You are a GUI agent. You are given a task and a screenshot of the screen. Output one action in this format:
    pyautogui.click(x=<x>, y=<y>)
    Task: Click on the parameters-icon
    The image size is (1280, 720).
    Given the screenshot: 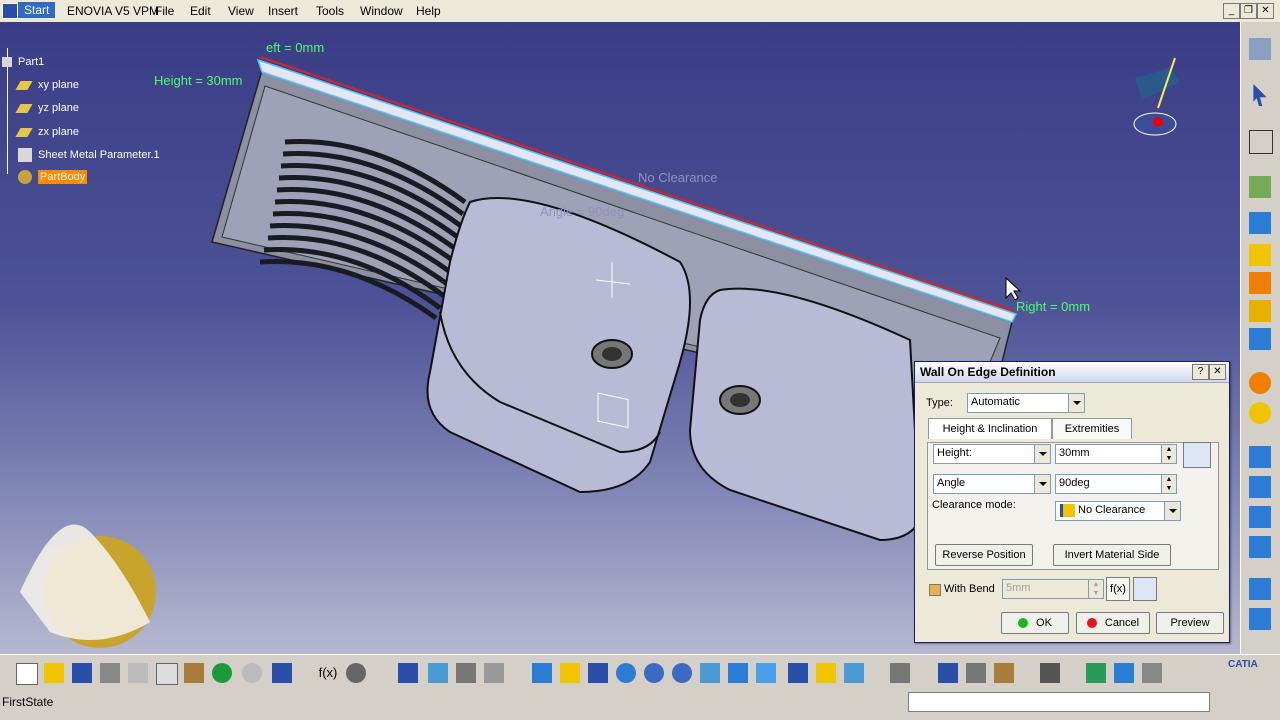 What is the action you would take?
    pyautogui.click(x=1004, y=673)
    